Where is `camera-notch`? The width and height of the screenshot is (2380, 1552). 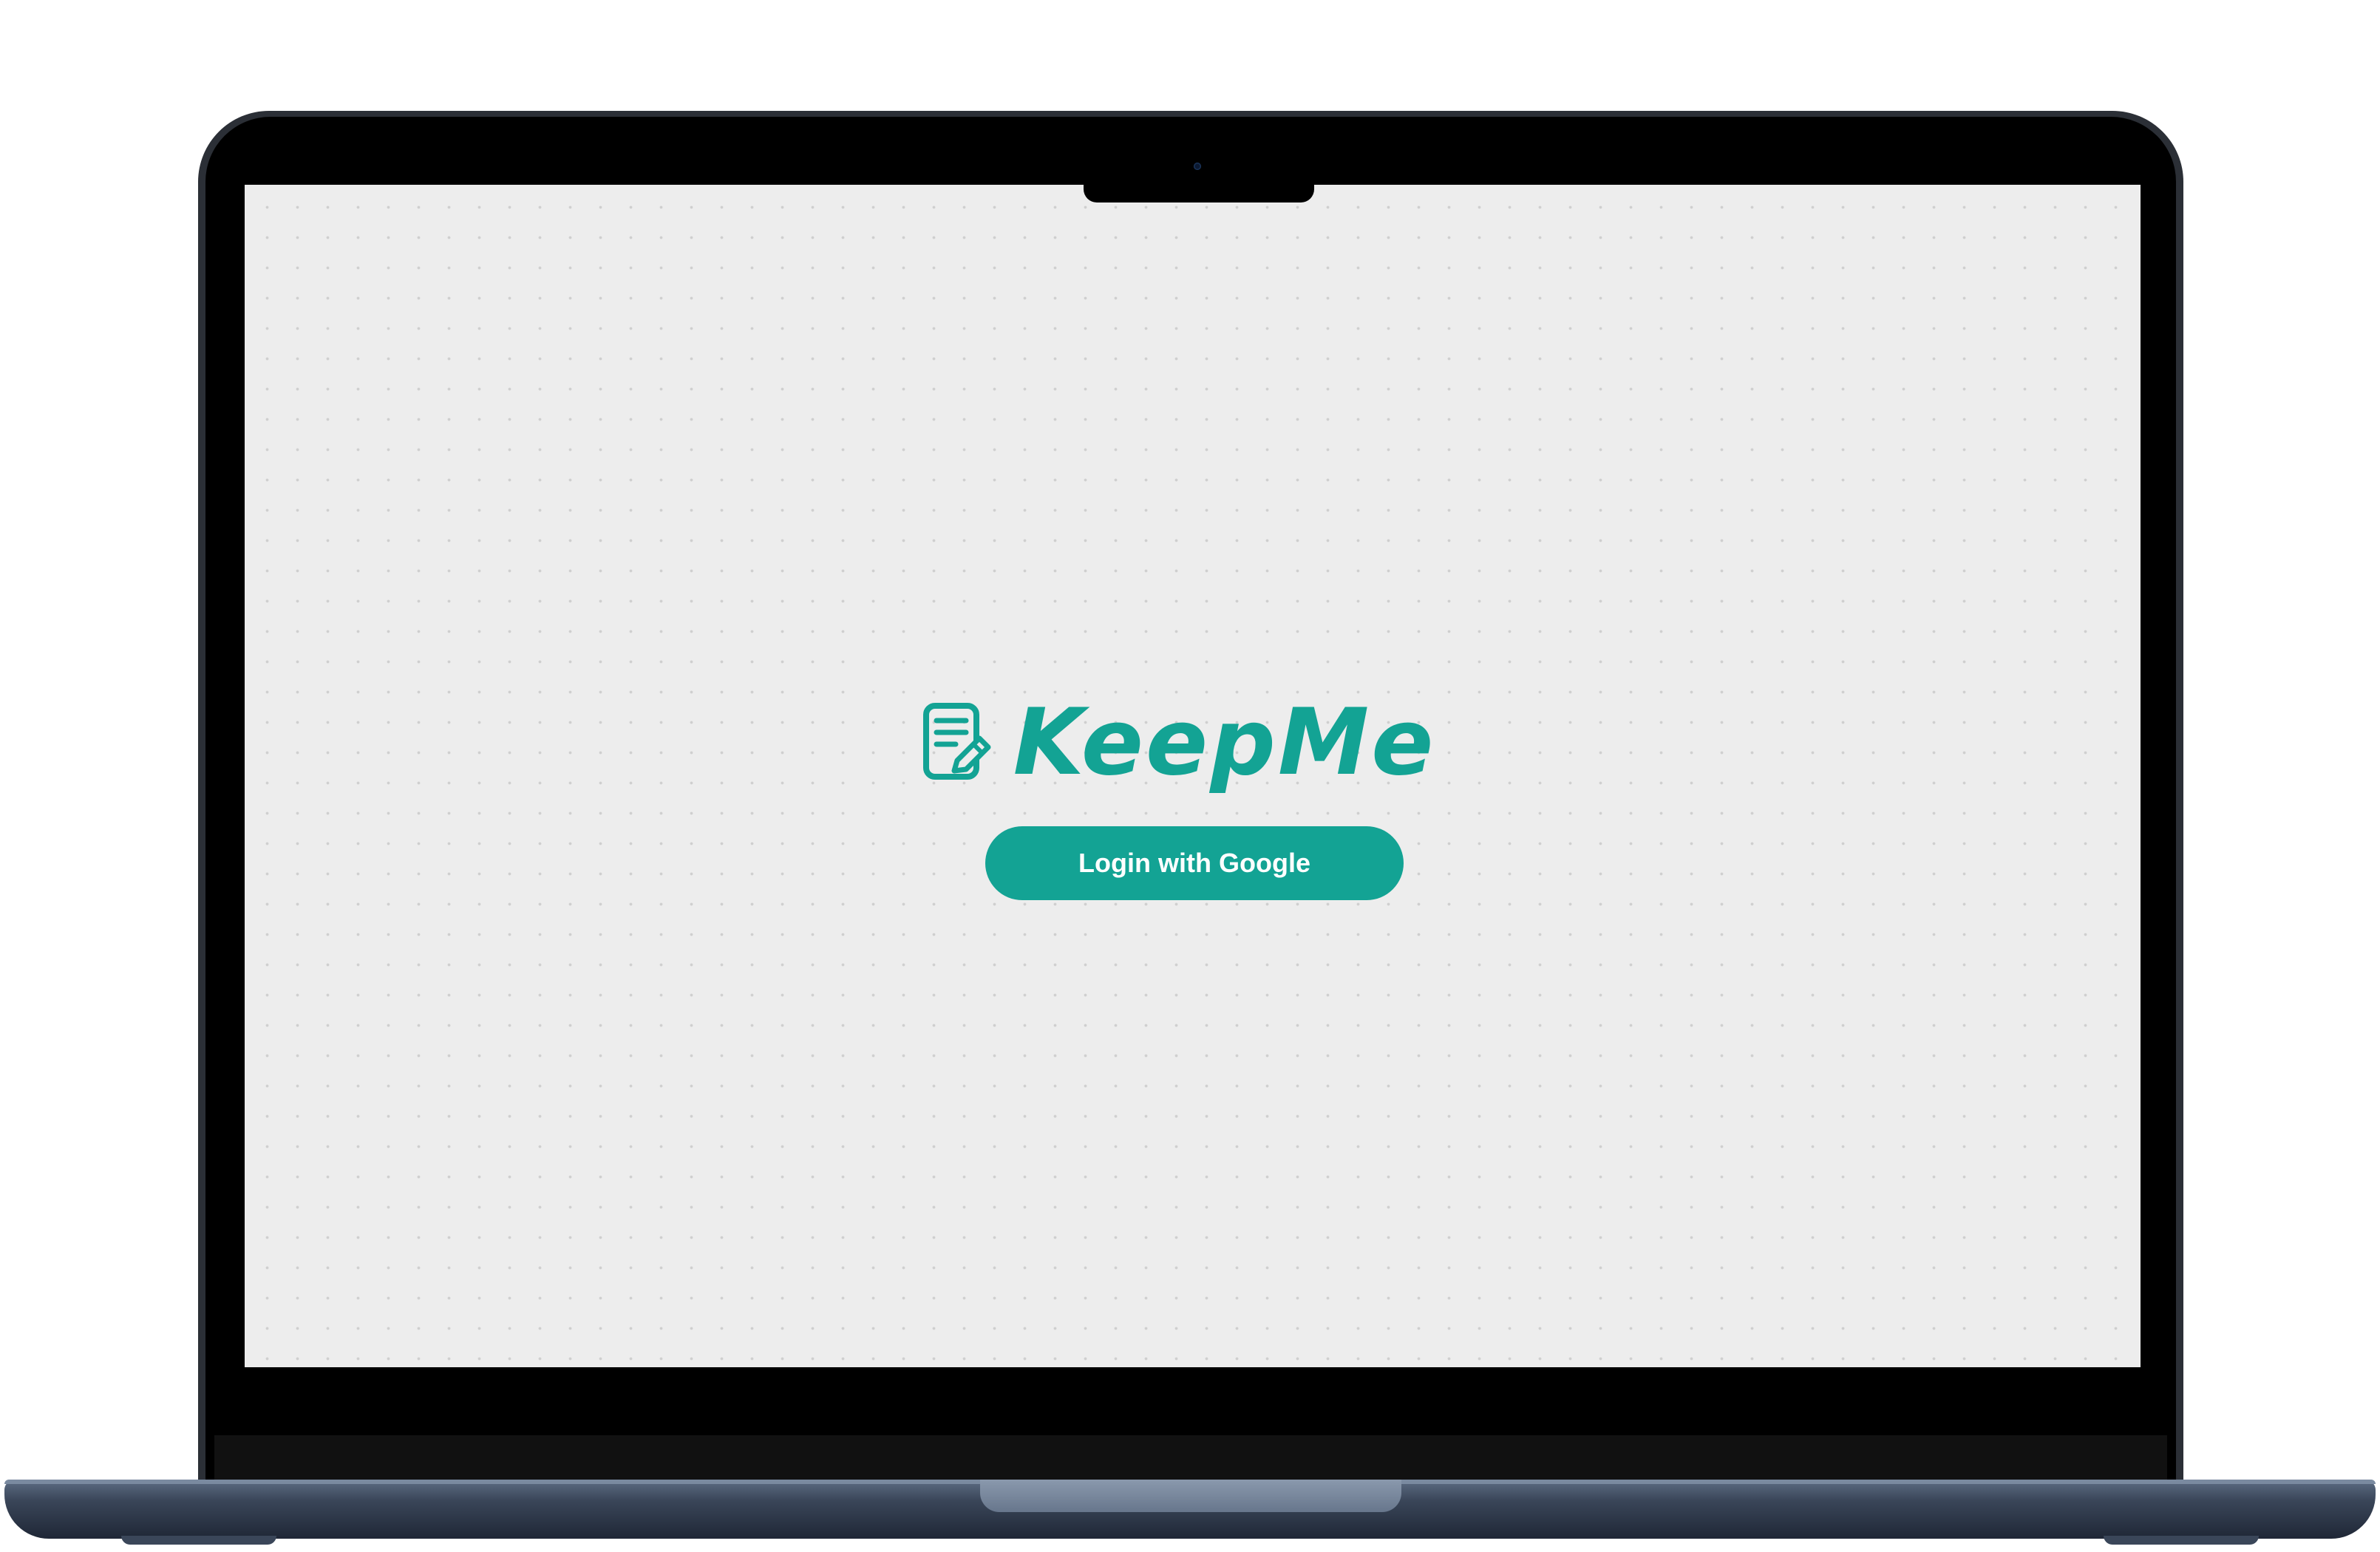
camera-notch is located at coordinates (1199, 159).